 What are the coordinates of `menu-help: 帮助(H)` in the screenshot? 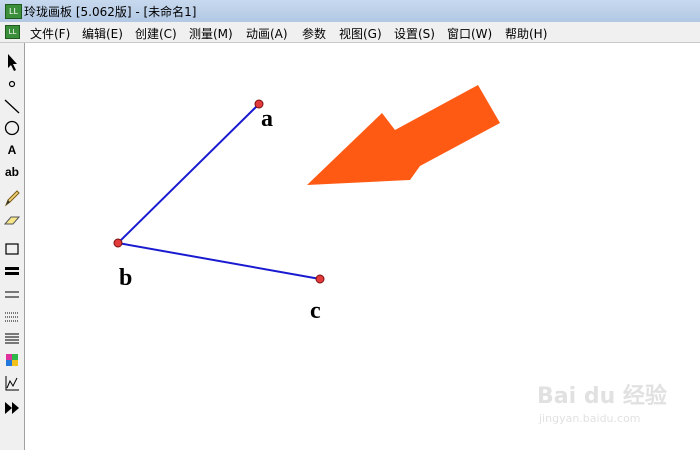 It's located at (526, 33).